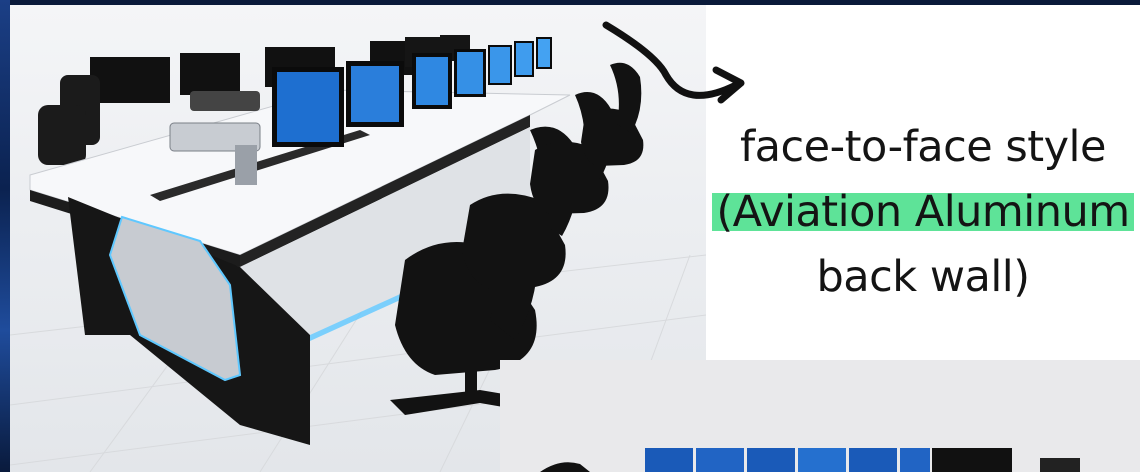  I want to click on caption-line-3: back wall), so click(923, 277).